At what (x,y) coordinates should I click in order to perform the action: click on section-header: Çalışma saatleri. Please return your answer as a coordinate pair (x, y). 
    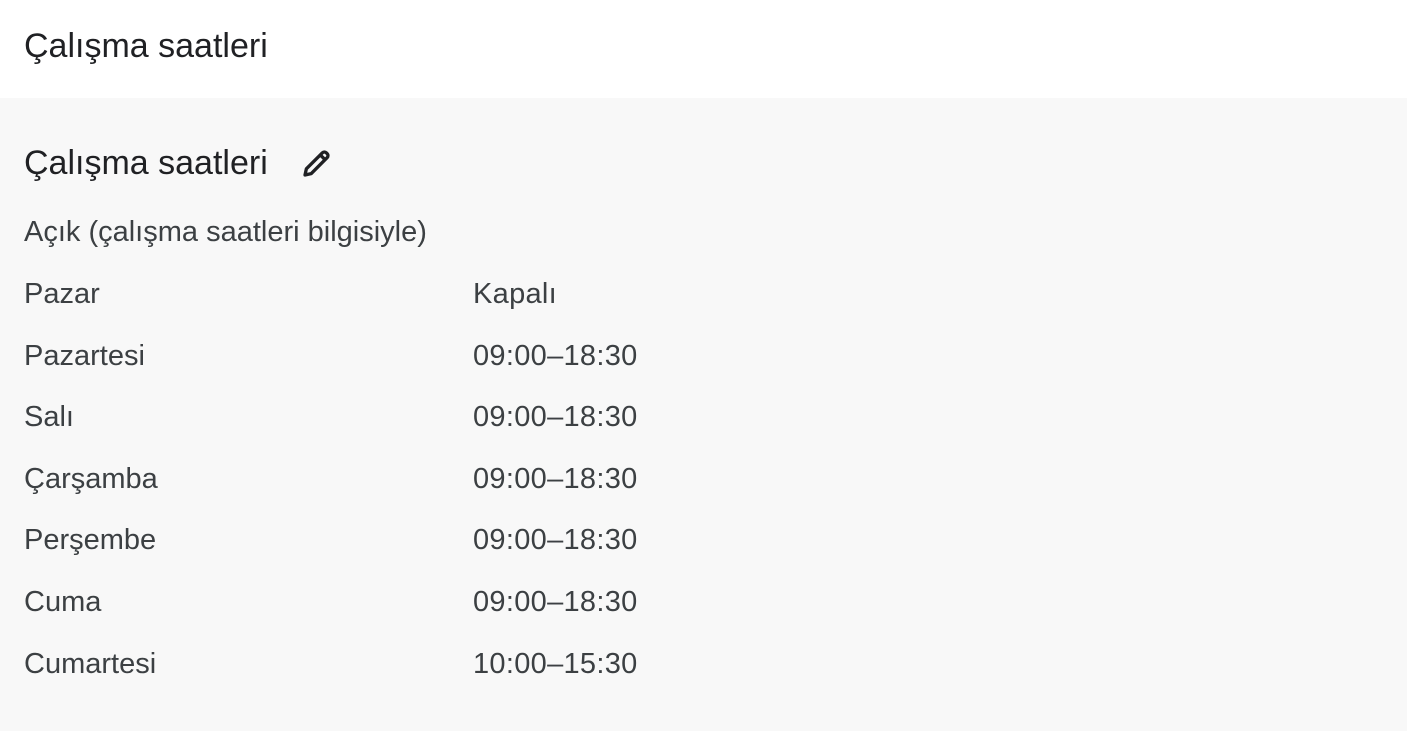
    Looking at the image, I should click on (180, 163).